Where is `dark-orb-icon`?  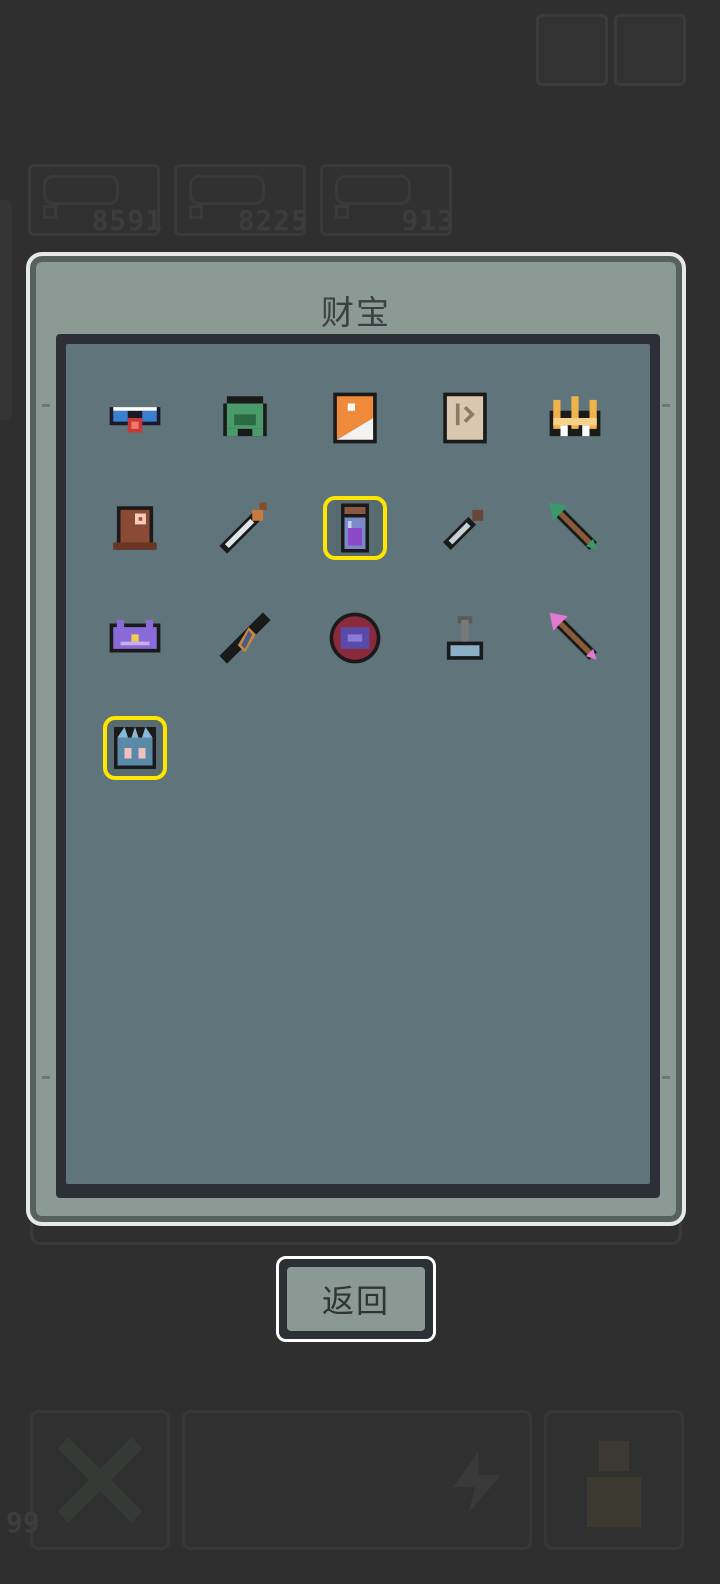
dark-orb-icon is located at coordinates (355, 638).